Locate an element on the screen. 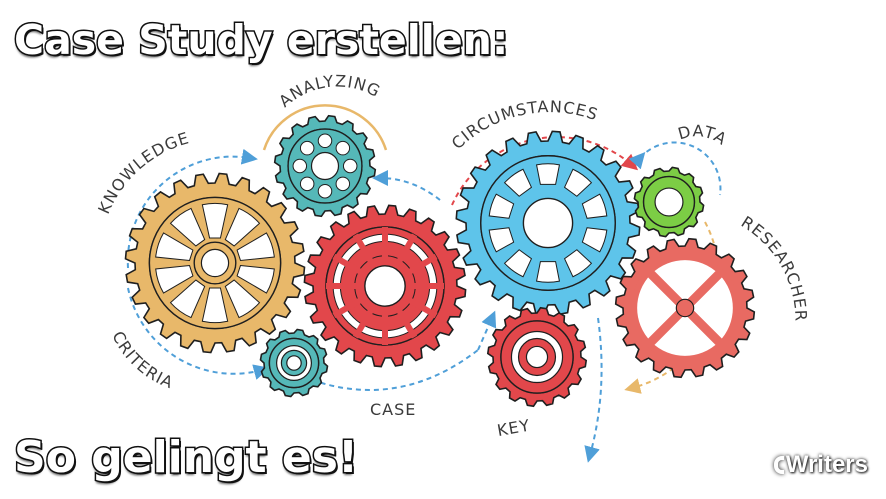  gear-criteria-small is located at coordinates (294, 363).